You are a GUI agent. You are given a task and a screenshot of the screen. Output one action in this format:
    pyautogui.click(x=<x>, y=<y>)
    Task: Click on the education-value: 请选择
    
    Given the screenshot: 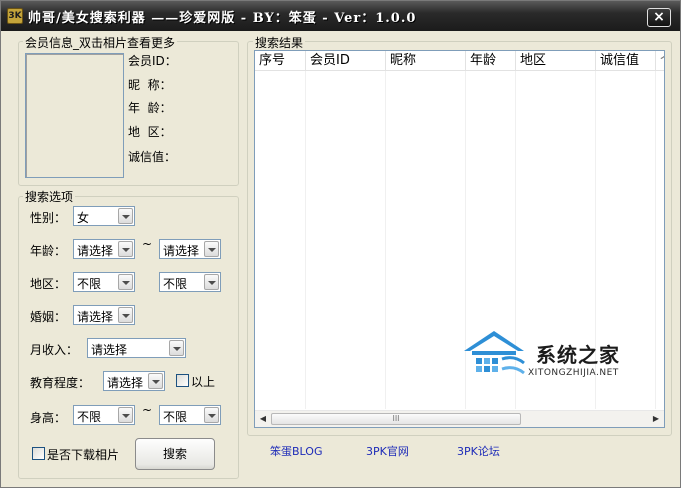 What is the action you would take?
    pyautogui.click(x=125, y=383)
    